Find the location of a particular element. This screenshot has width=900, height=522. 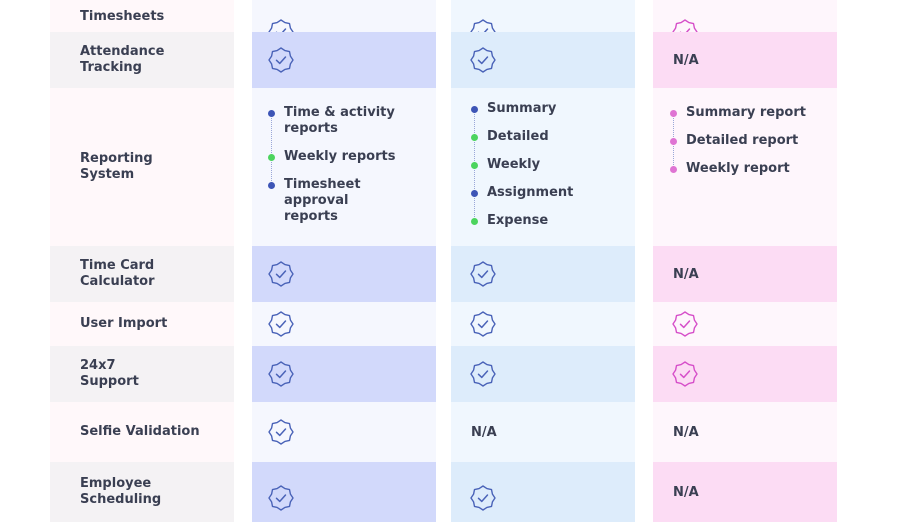

plan-b-cell: N/A is located at coordinates (543, 432).